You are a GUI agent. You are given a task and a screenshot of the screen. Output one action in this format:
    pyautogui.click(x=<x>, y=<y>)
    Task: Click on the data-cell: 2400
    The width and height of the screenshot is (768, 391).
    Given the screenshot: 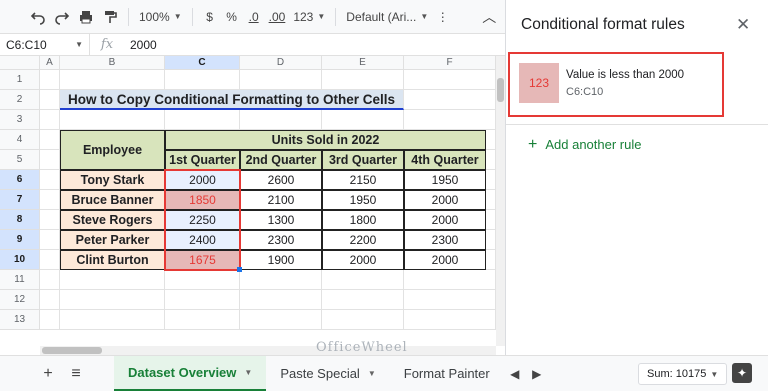 What is the action you would take?
    pyautogui.click(x=202, y=240)
    